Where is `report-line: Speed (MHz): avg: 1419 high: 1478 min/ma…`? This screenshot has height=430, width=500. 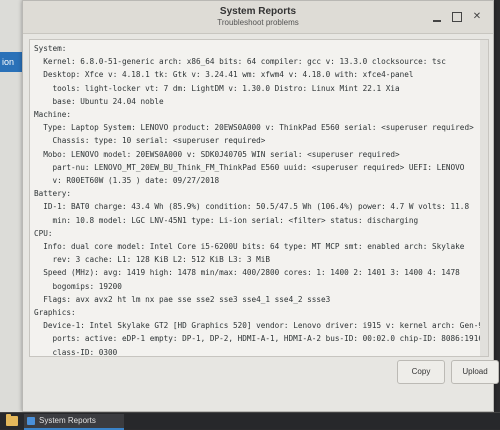 report-line: Speed (MHz): avg: 1419 high: 1478 min/ma… is located at coordinates (247, 273).